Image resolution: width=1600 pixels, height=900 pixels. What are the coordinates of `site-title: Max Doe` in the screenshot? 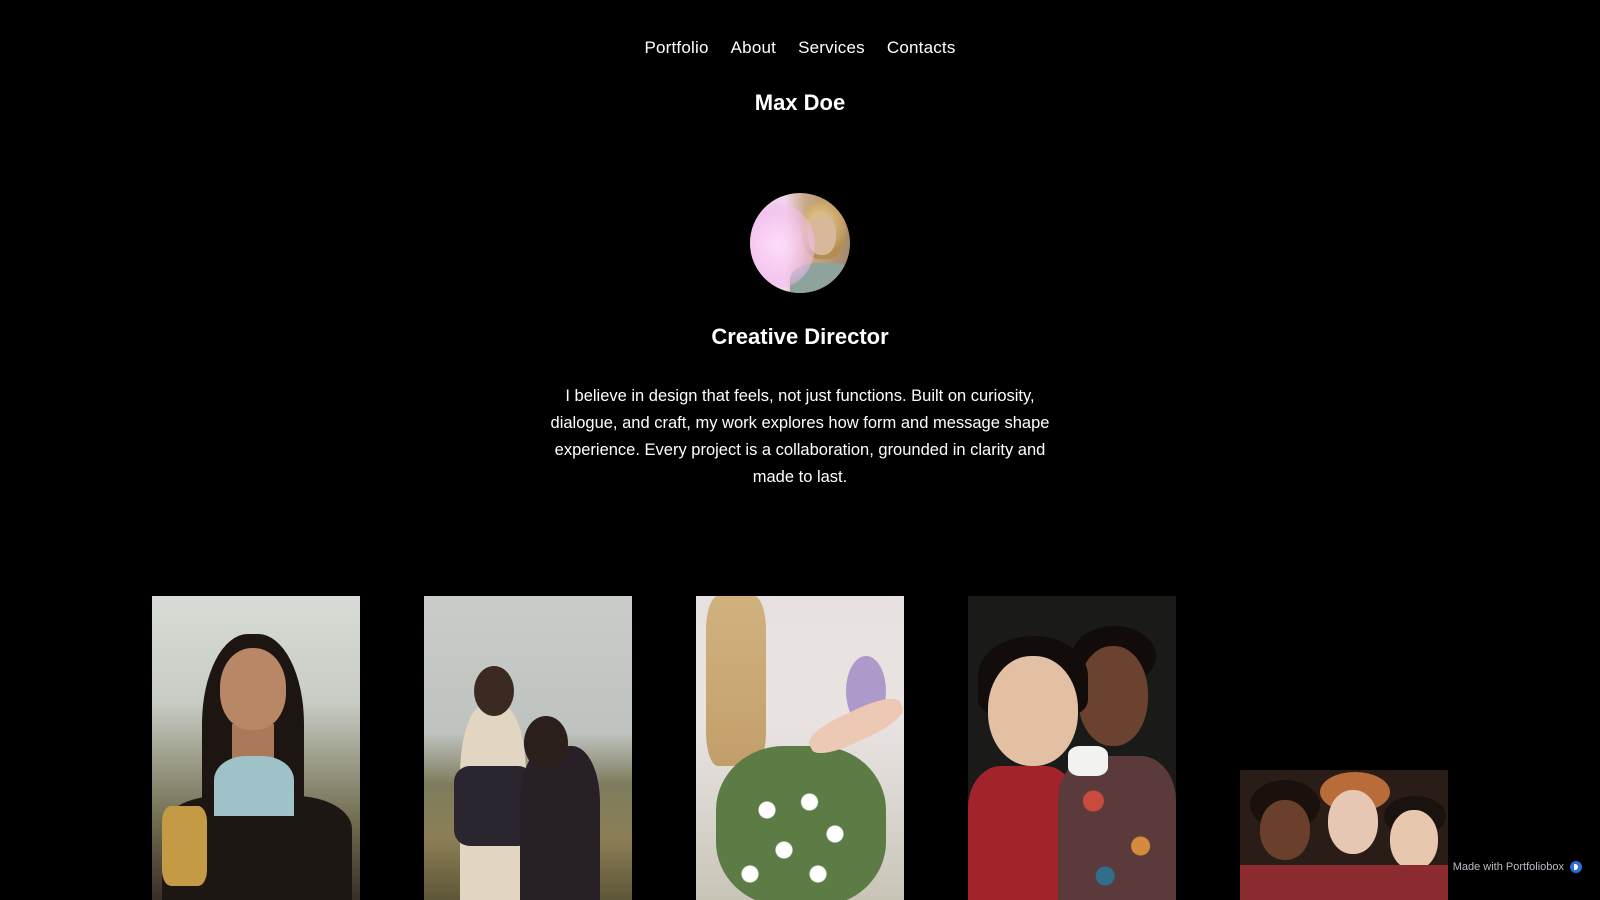 It's located at (800, 103).